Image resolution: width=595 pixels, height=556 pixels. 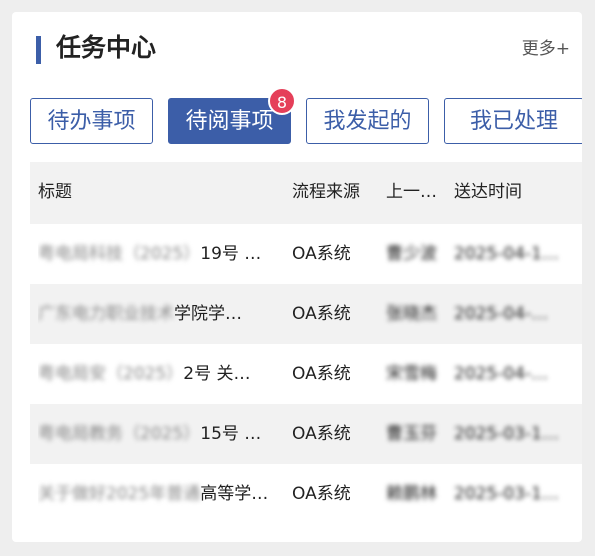 What do you see at coordinates (411, 434) in the screenshot?
I see `row-previous-handler: 曹玉芬` at bounding box center [411, 434].